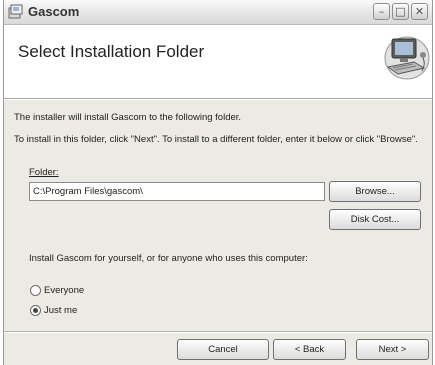  Describe the element at coordinates (35, 290) in the screenshot. I see `everyone-radio` at that location.